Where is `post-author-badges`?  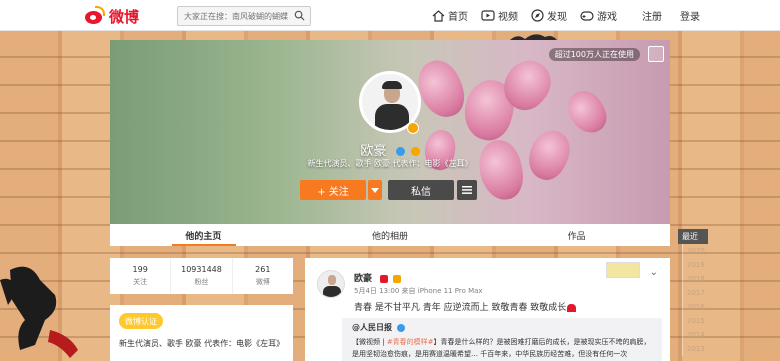 post-author-badges is located at coordinates (390, 279).